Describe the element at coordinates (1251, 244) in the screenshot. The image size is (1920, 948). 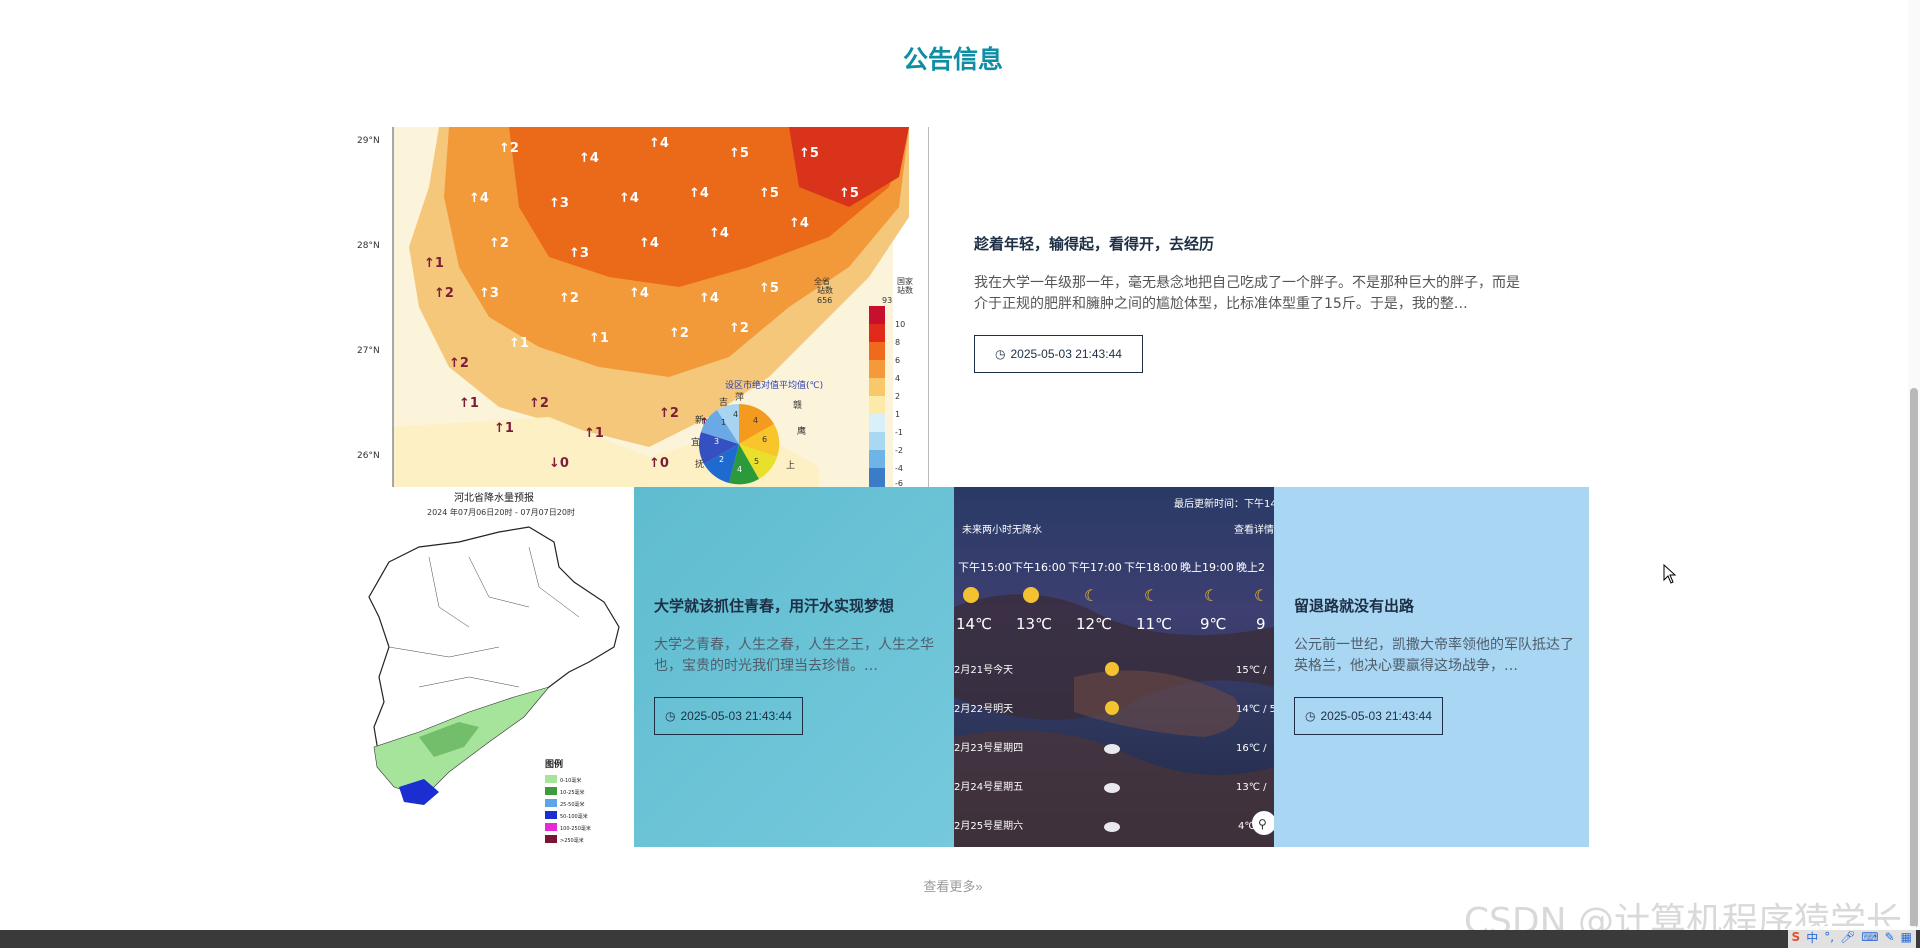
I see `article-title: 趁着年轻，输得起，看得开，去经历` at that location.